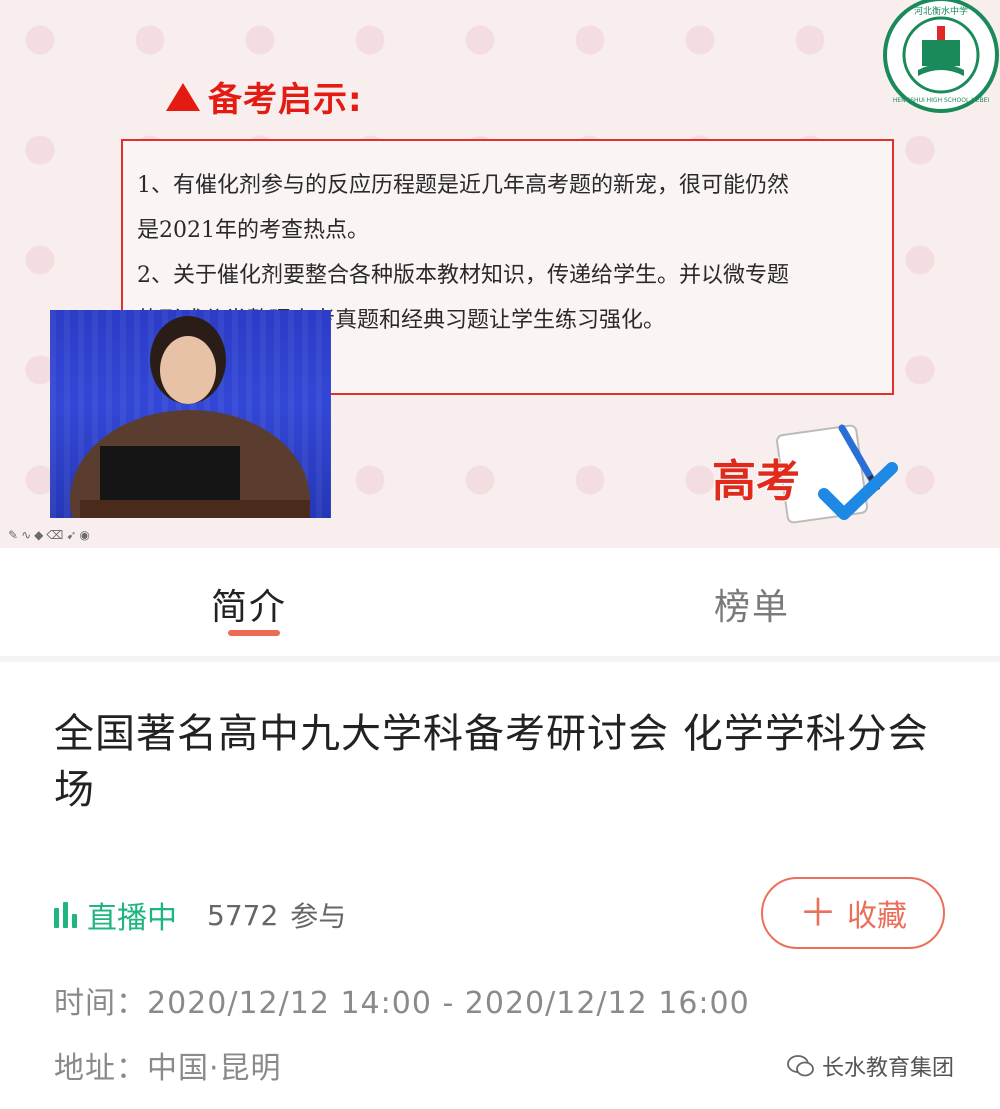 The width and height of the screenshot is (1000, 1109). I want to click on event-time: 时间：2020/12/12 14:00 - 2020/12/12 16:00, so click(402, 1000).